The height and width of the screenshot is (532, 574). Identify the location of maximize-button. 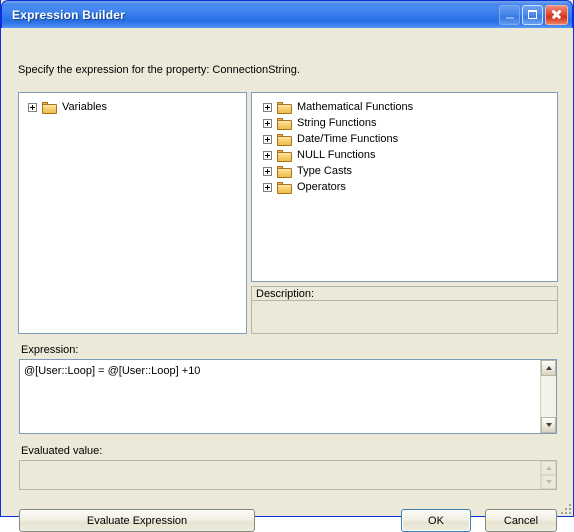
(532, 14).